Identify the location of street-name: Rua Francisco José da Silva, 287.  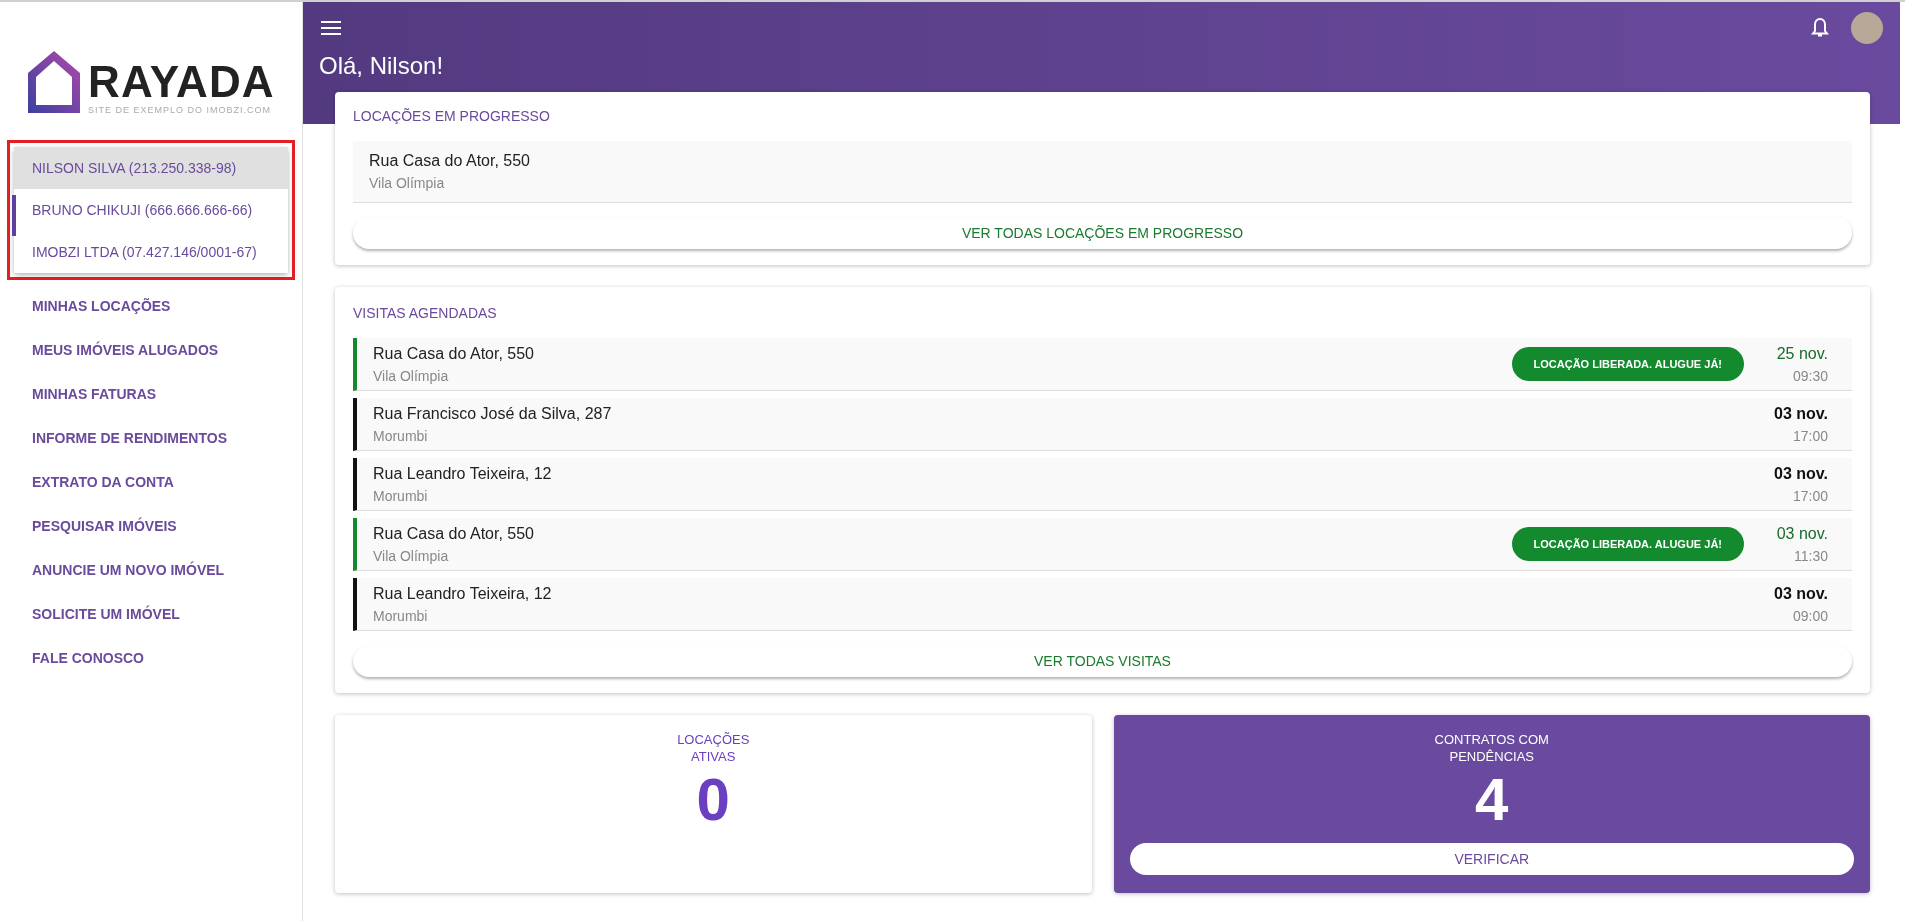
(493, 413).